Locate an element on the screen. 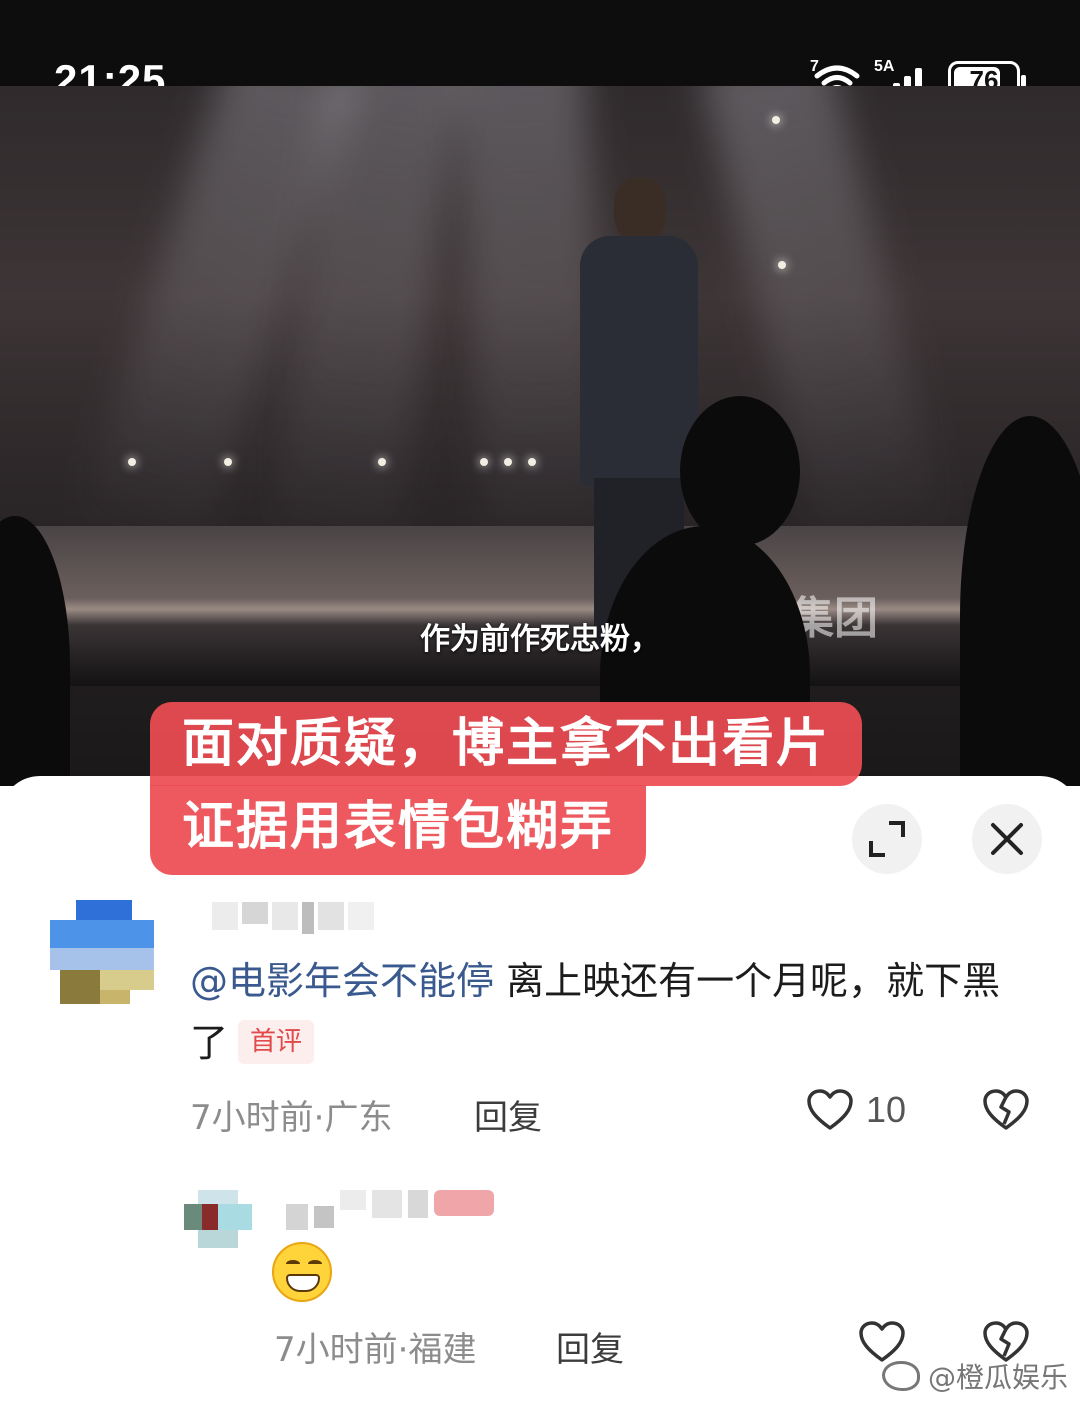 The height and width of the screenshot is (1414, 1080). broken-heart-icon is located at coordinates (1006, 1109).